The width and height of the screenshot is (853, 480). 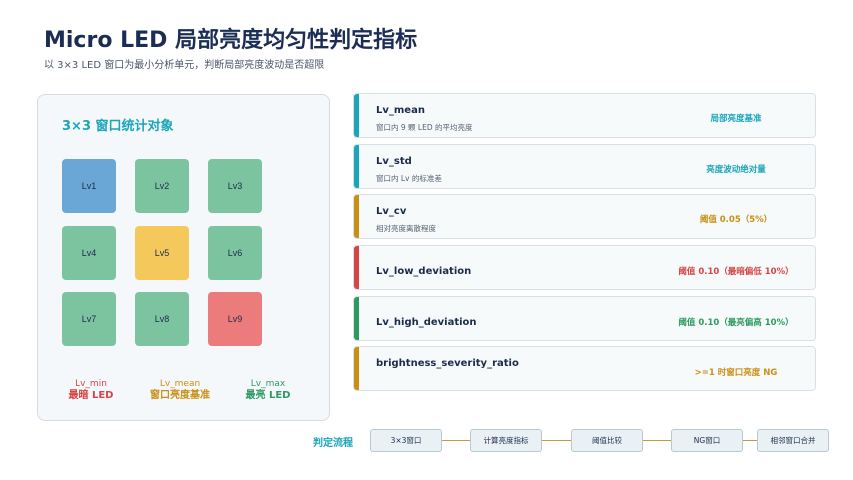 What do you see at coordinates (584, 267) in the screenshot?
I see `metric-card-lv-low-deviation: Lv_low_deviation 阈值 0.10（最暗偏低 10%）` at bounding box center [584, 267].